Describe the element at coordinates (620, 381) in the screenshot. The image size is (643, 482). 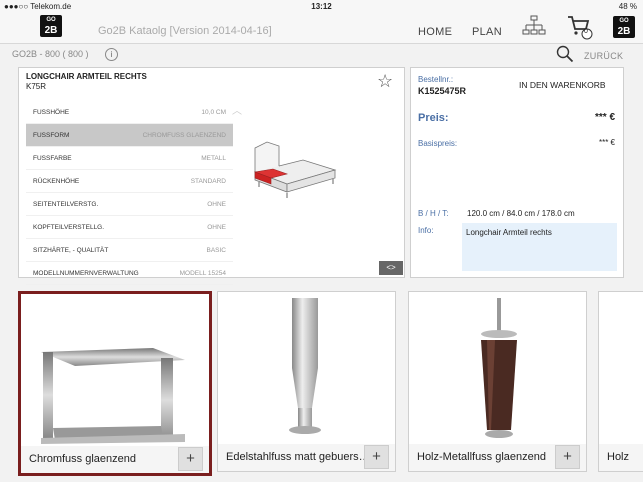
I see `product-card-holz: Holz` at that location.